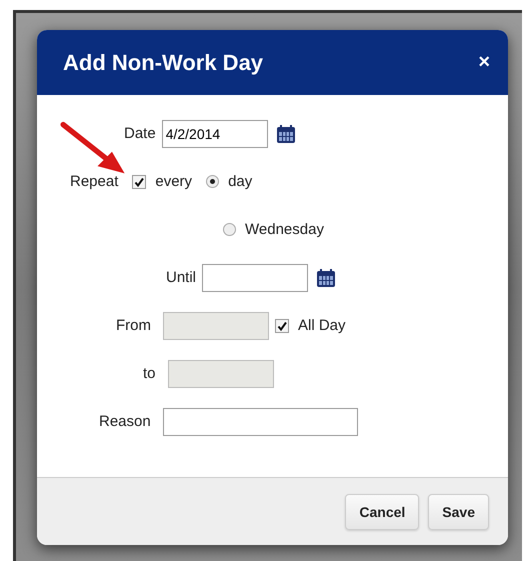  What do you see at coordinates (140, 133) in the screenshot?
I see `field-label: Date` at bounding box center [140, 133].